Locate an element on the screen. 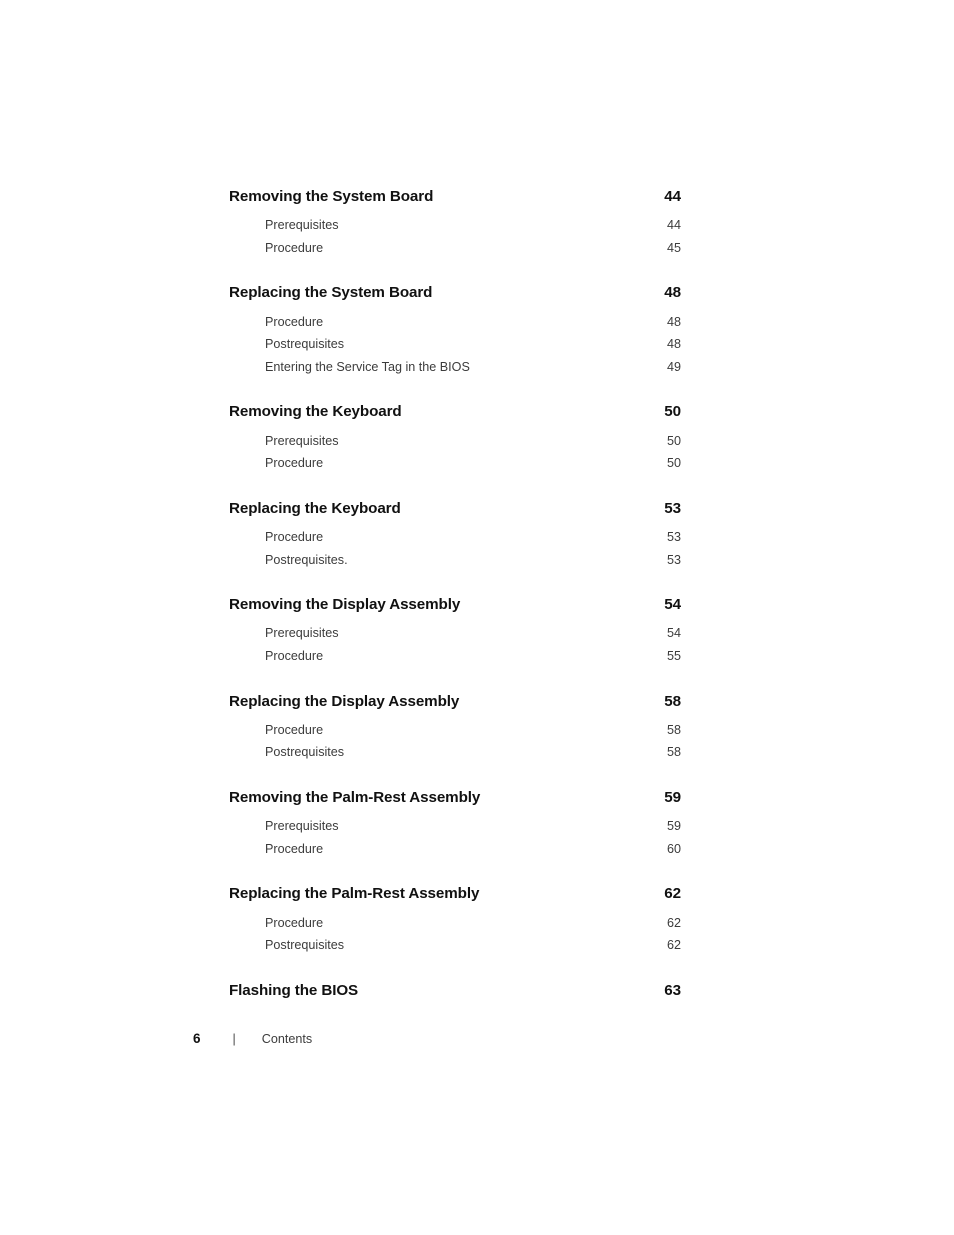  toc-subentry-page-number: 44 is located at coordinates (673, 225).